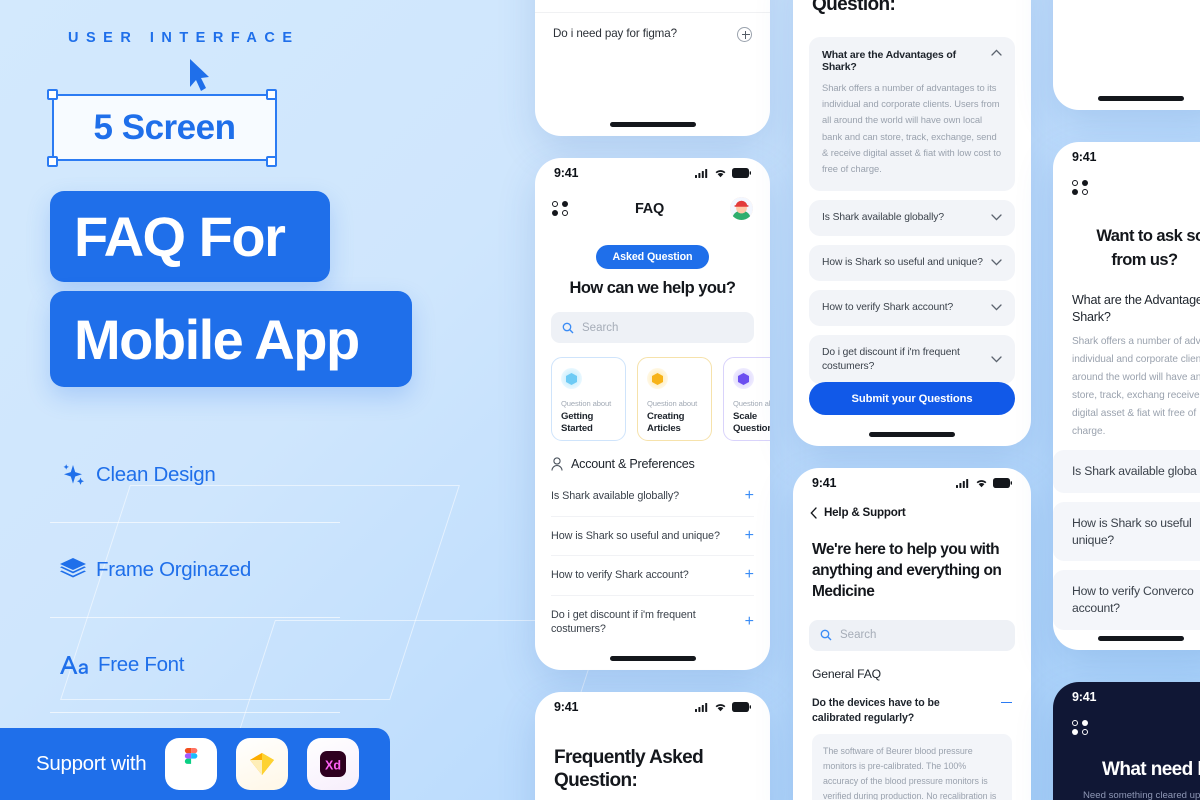 This screenshot has height=800, width=1200. What do you see at coordinates (262, 764) in the screenshot?
I see `sketch-icon` at bounding box center [262, 764].